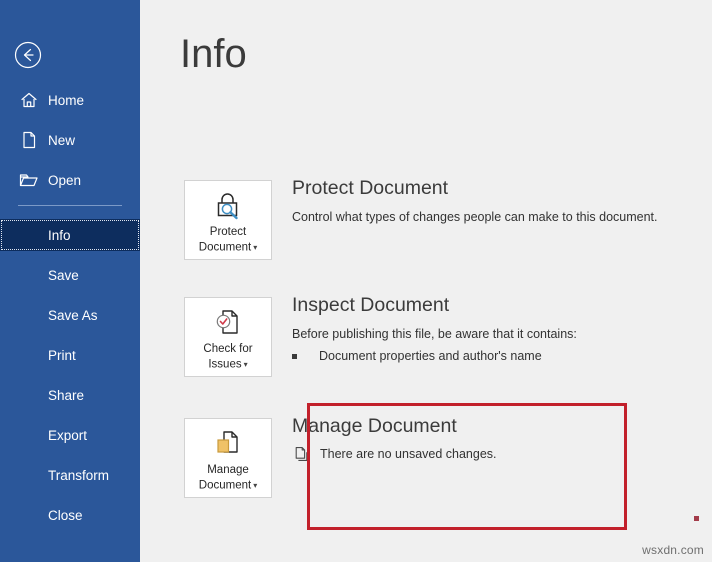 The height and width of the screenshot is (562, 712). What do you see at coordinates (228, 322) in the screenshot?
I see `document-check-icon` at bounding box center [228, 322].